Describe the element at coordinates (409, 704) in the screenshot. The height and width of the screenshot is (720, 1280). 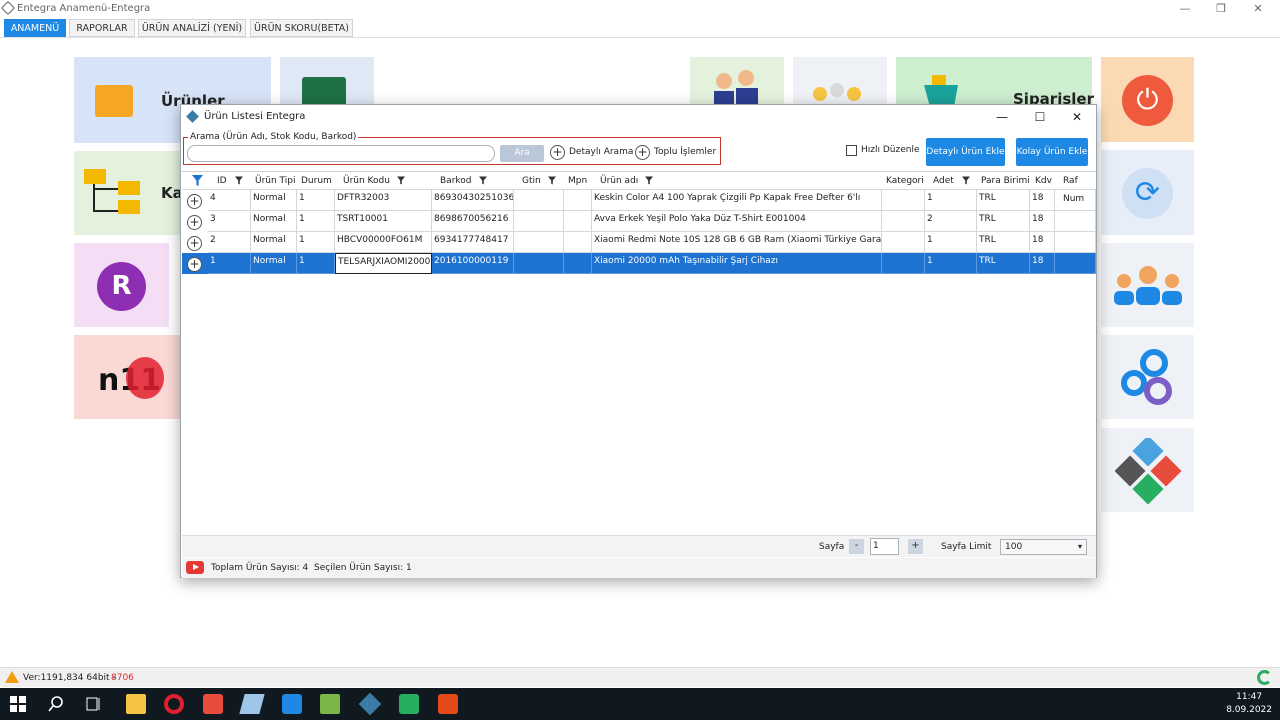
I see `app-green-icon` at that location.